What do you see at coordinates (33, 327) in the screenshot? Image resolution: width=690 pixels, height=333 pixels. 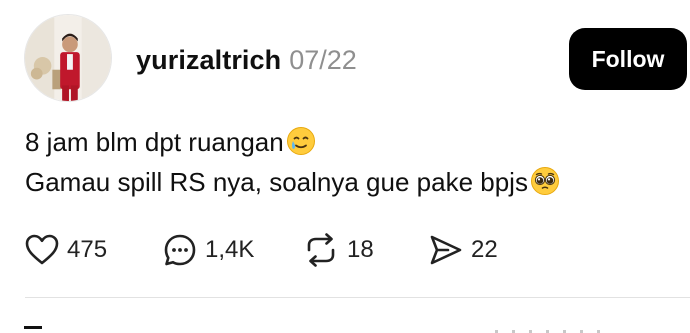 I see `next-post-edge` at bounding box center [33, 327].